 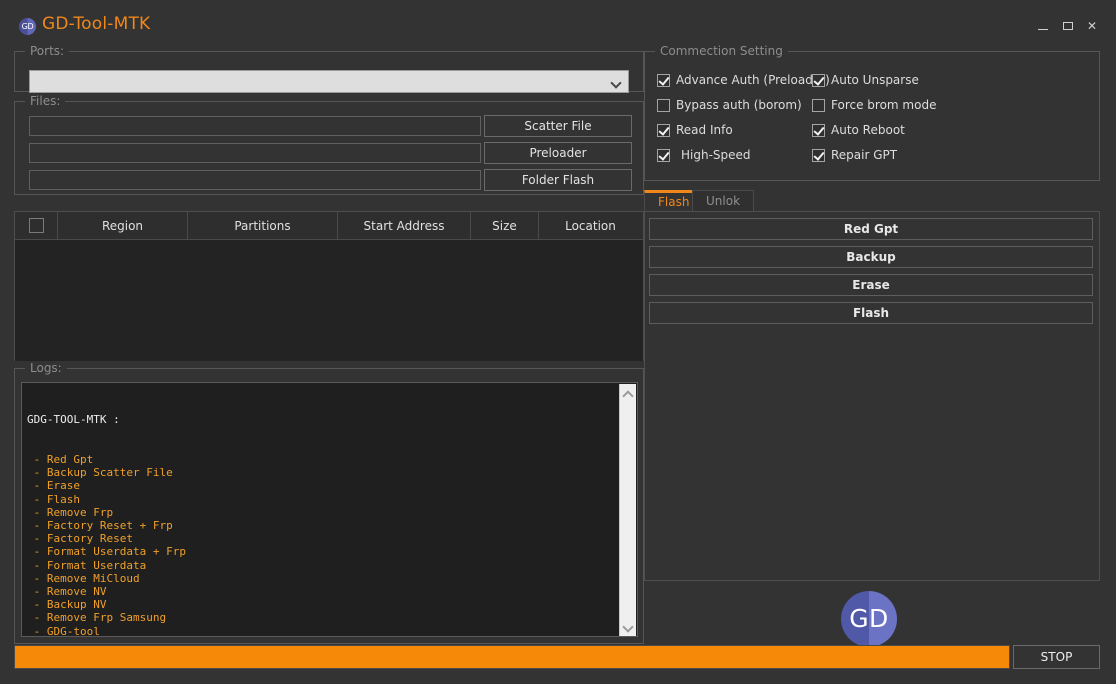 I want to click on log-line: - Flash, so click(x=53, y=499).